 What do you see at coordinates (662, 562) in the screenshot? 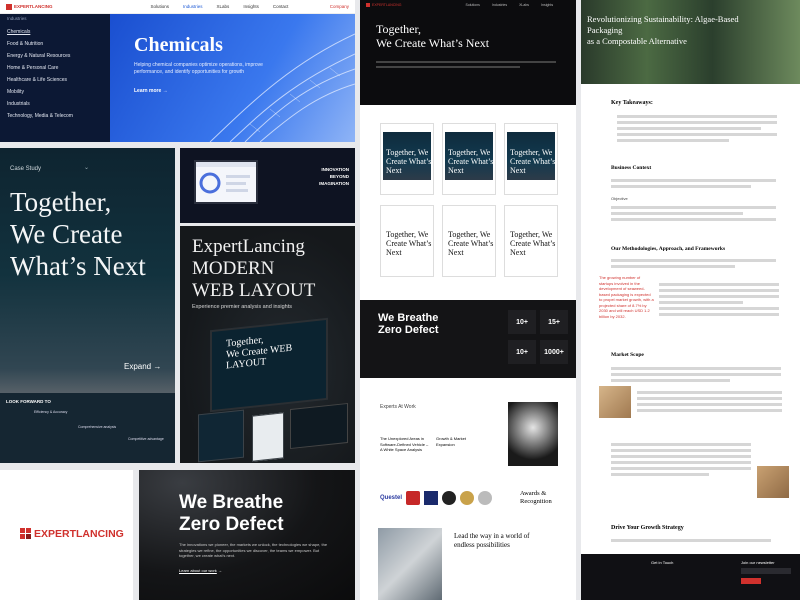
I see `footer-touch: Get in Touch` at bounding box center [662, 562].